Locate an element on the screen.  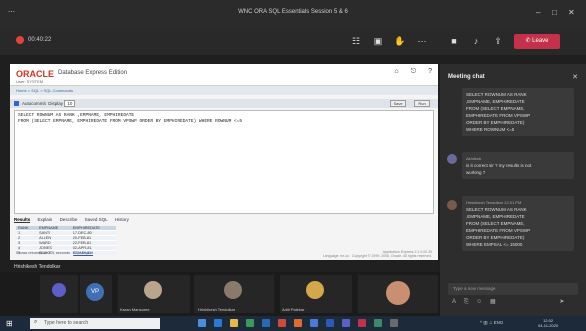
autocommit-checkbox is located at coordinates (16, 104).